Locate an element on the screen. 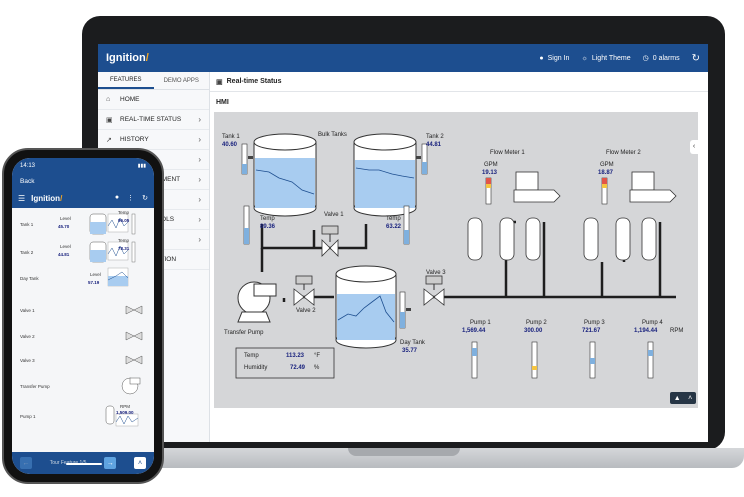  sidebar-tabs: FEATURES DEMO APPS is located at coordinates (153, 81).